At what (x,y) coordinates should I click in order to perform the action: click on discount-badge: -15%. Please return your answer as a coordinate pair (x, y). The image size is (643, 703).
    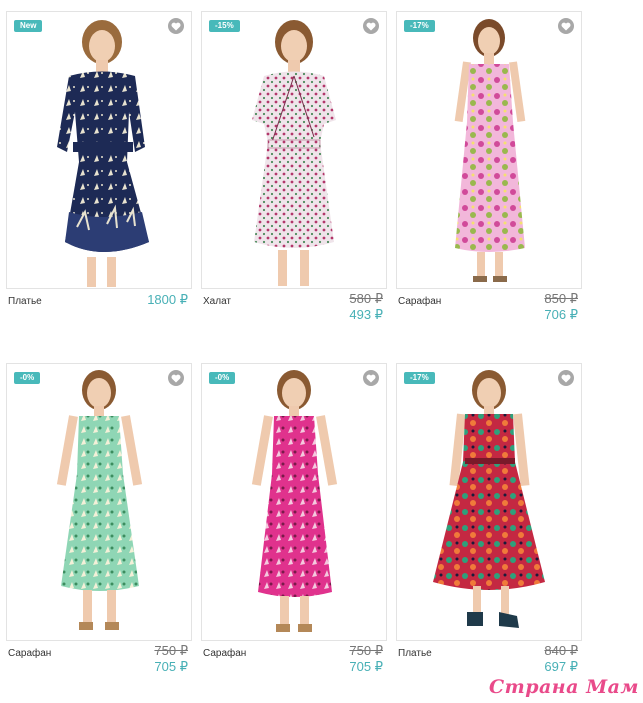
    Looking at the image, I should click on (224, 26).